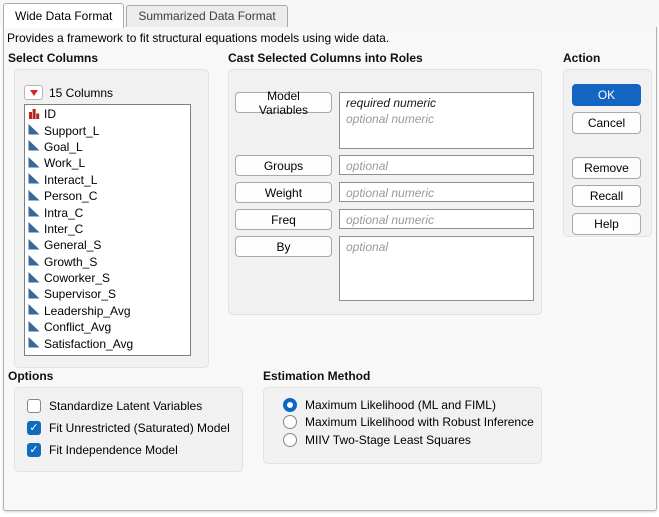 The width and height of the screenshot is (659, 517). Describe the element at coordinates (77, 278) in the screenshot. I see `column-name: Coworker_S` at that location.